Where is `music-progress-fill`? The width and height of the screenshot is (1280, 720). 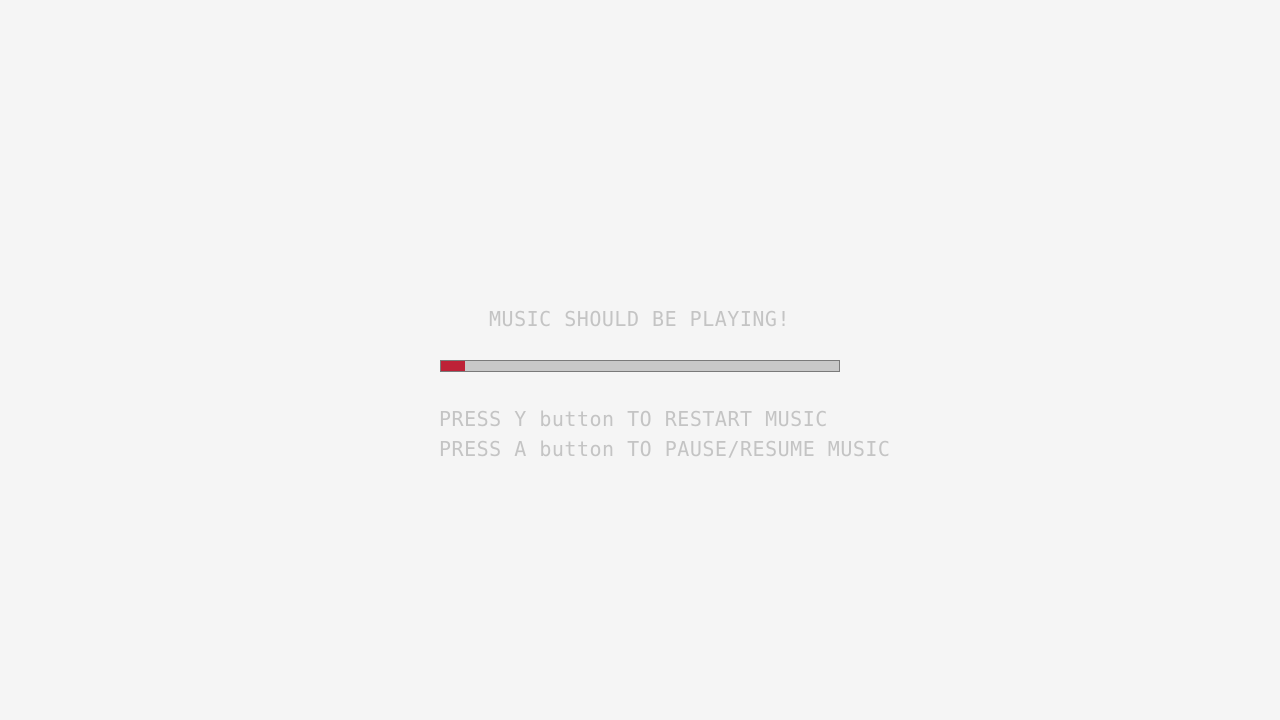
music-progress-fill is located at coordinates (453, 366).